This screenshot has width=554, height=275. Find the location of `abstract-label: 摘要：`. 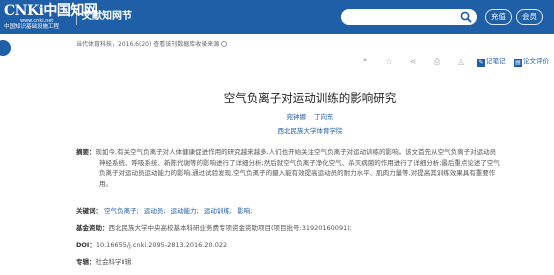

abstract-label: 摘要： is located at coordinates (86, 152).